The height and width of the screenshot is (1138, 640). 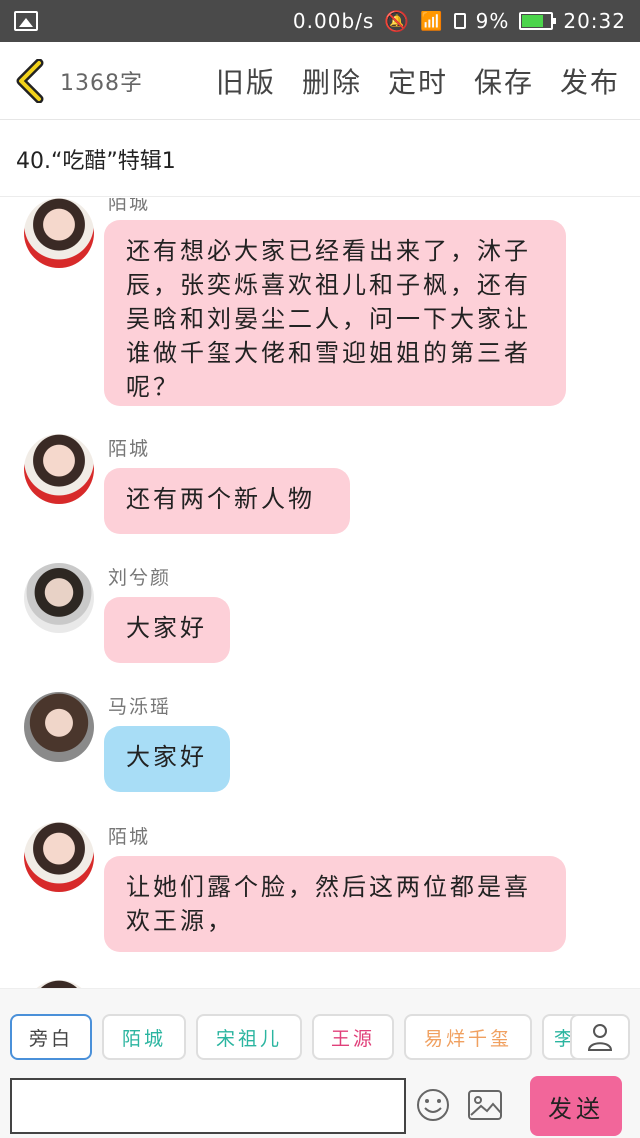 What do you see at coordinates (249, 1037) in the screenshot?
I see `character-chip: 宋祖儿` at bounding box center [249, 1037].